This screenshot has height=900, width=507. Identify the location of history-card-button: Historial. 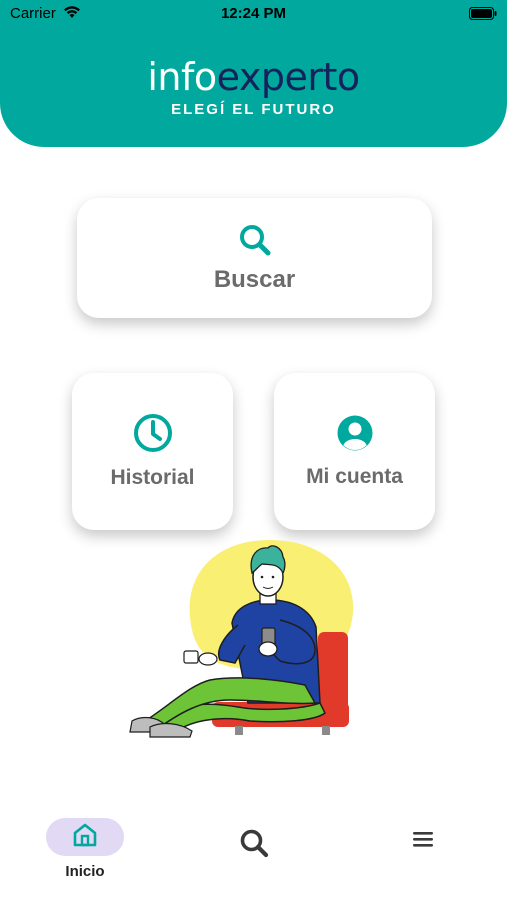
(152, 451).